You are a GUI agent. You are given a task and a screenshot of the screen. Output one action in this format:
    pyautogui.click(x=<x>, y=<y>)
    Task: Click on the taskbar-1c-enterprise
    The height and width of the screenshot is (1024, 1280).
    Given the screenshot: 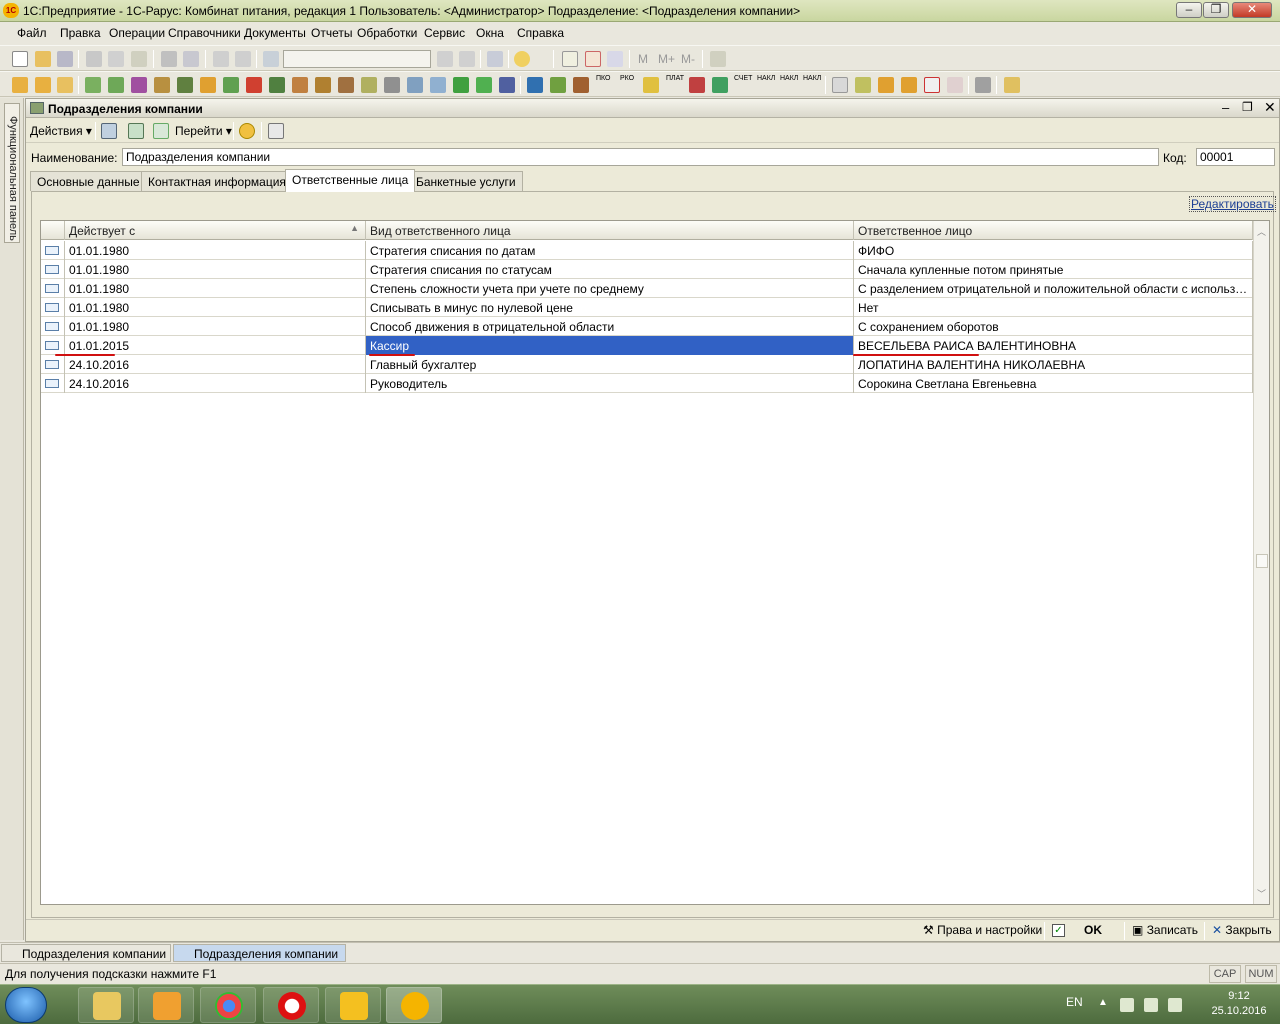 What is the action you would take?
    pyautogui.click(x=414, y=1005)
    